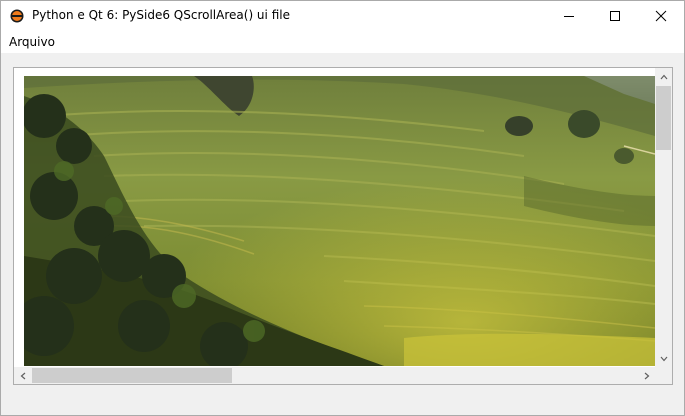 The width and height of the screenshot is (685, 416). I want to click on chevron-up-icon, so click(663, 76).